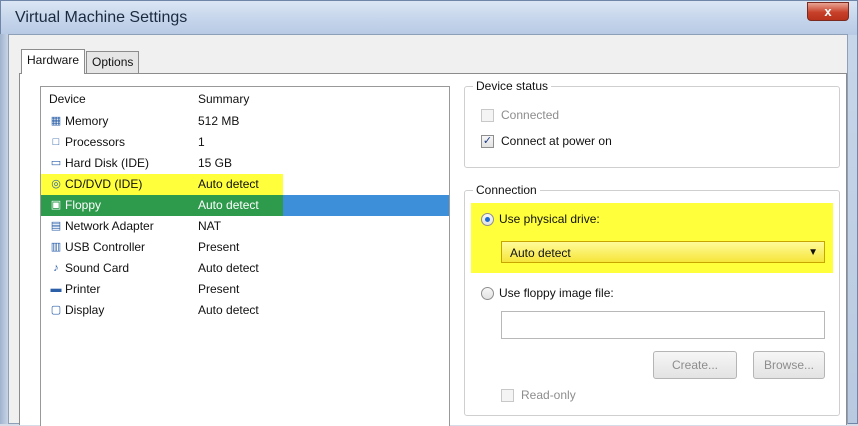  Describe the element at coordinates (4, 229) in the screenshot. I see `window-left-edge` at that location.